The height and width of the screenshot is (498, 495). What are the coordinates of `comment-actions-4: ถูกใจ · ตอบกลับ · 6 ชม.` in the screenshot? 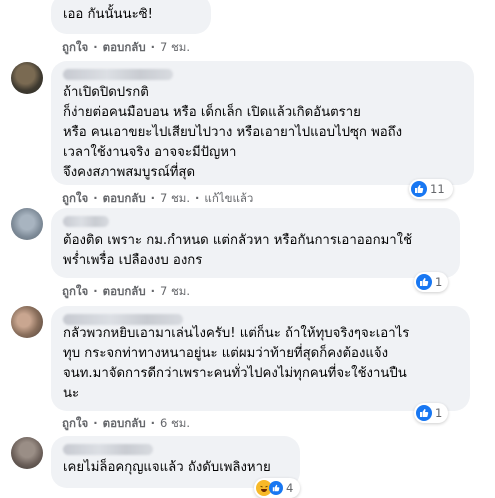 It's located at (126, 423).